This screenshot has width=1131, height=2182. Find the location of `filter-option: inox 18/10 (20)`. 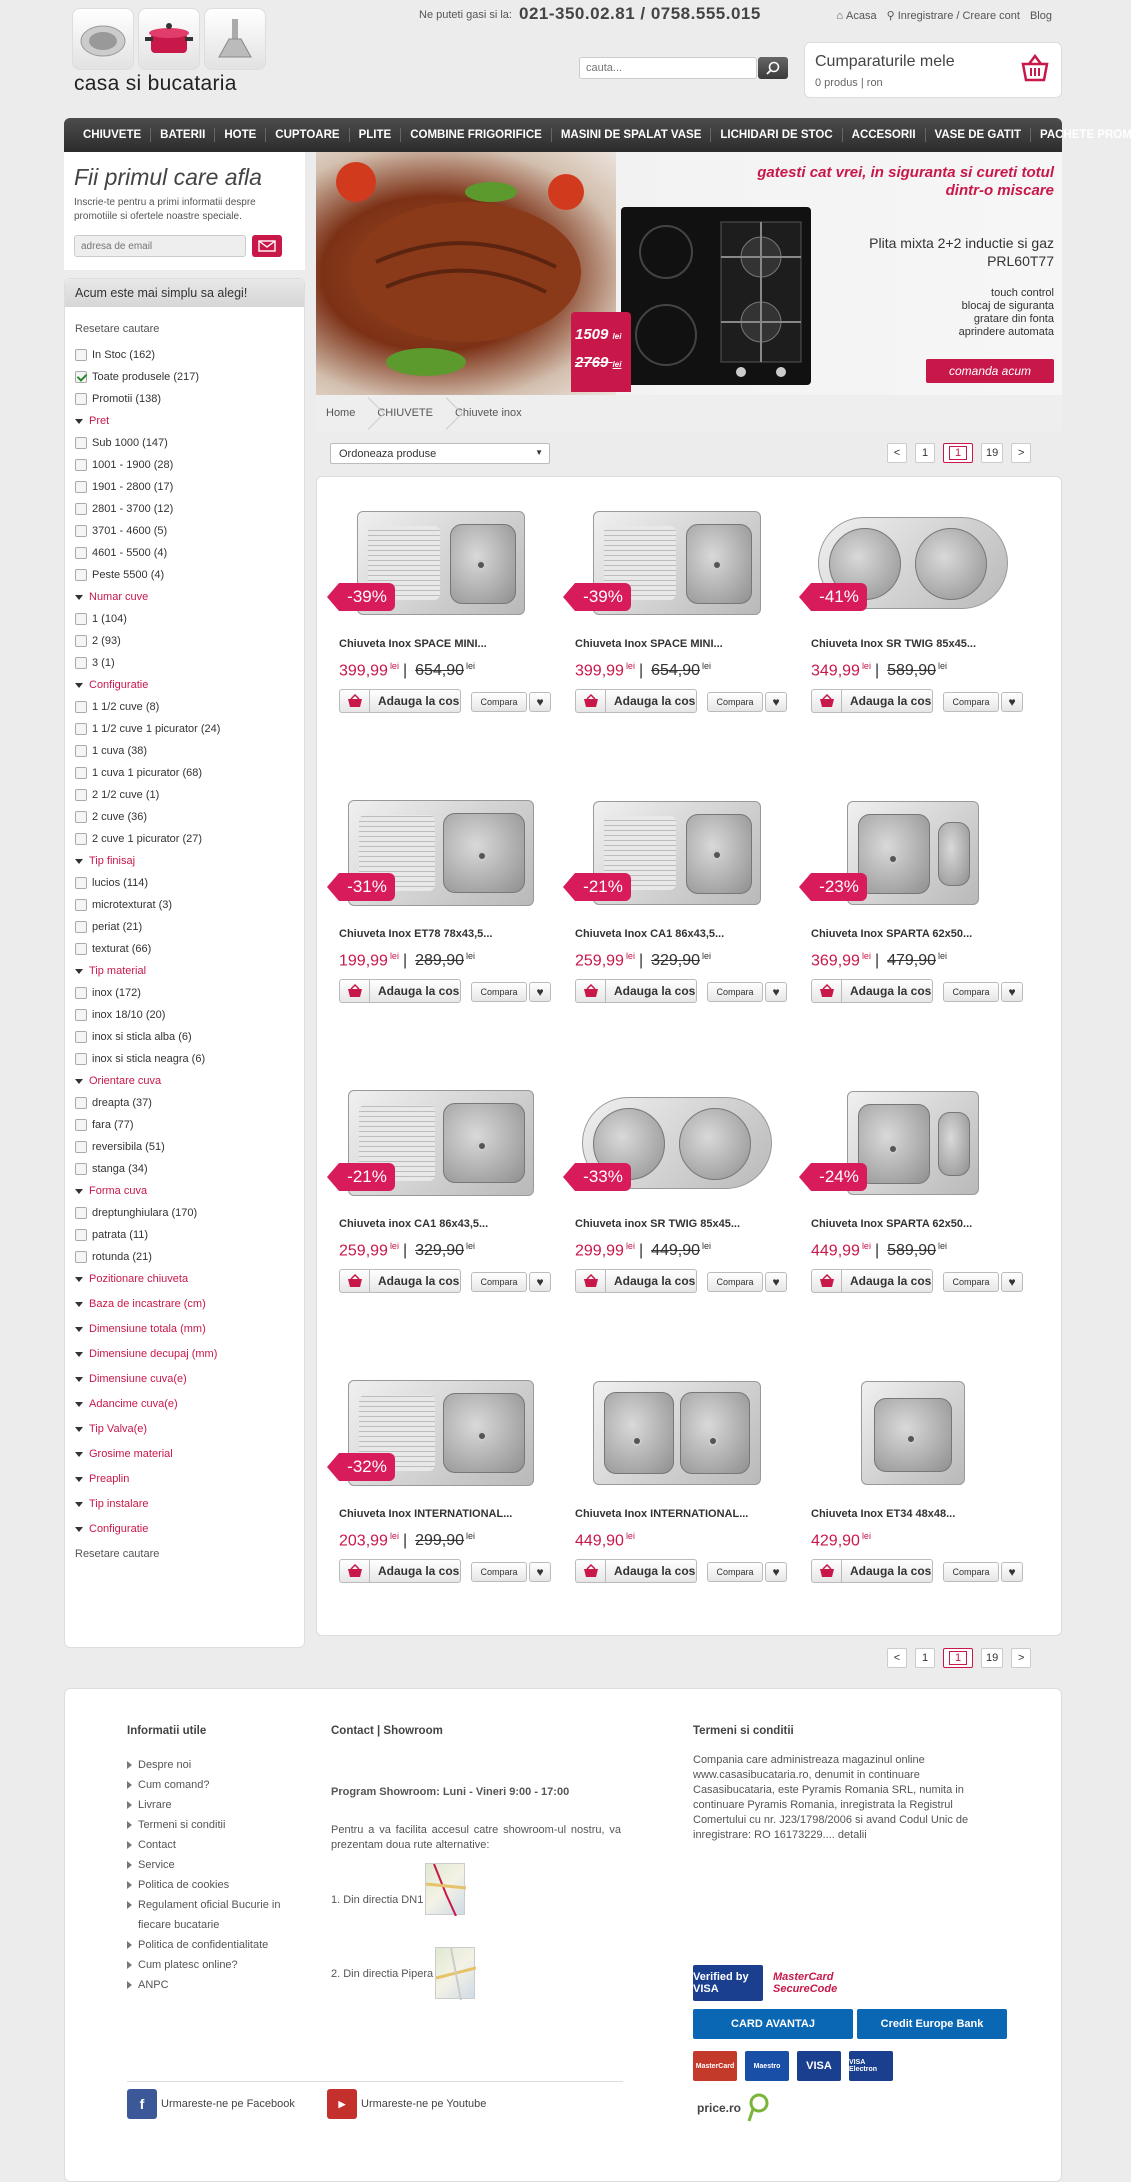

filter-option: inox 18/10 (20) is located at coordinates (120, 1015).